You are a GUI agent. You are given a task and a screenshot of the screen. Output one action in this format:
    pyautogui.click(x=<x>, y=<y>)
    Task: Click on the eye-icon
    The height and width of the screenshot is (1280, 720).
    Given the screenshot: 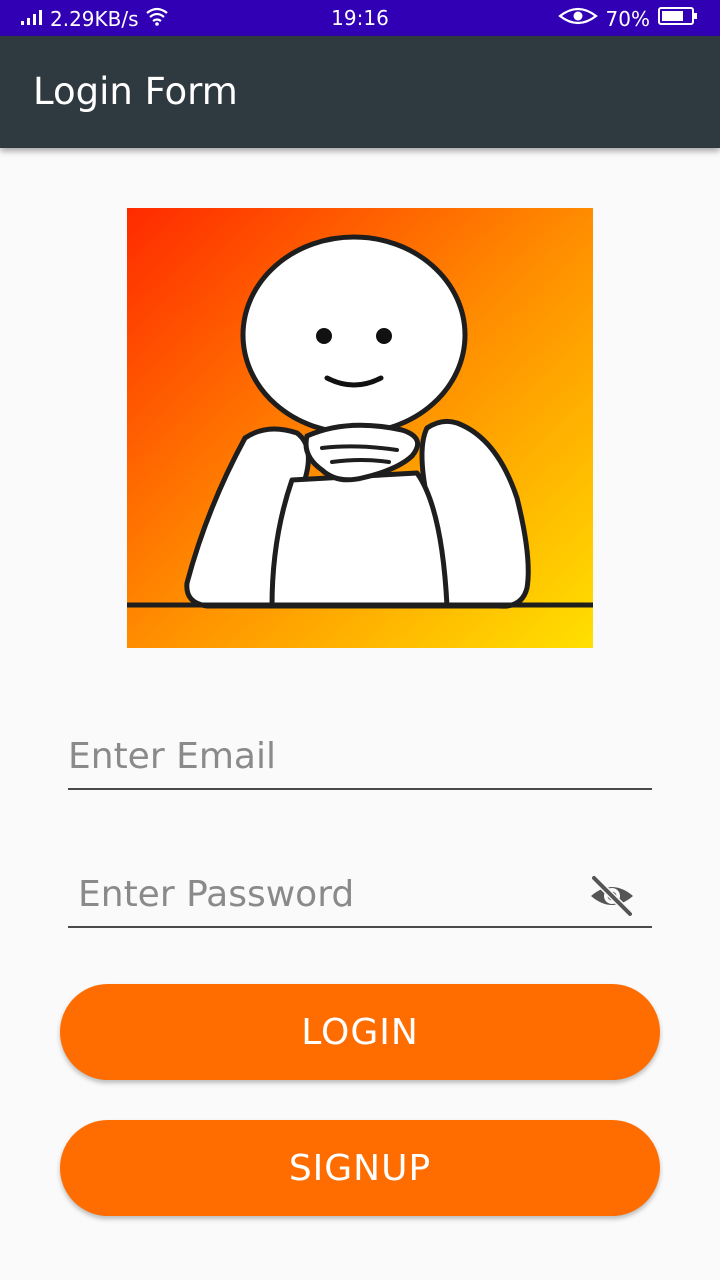 What is the action you would take?
    pyautogui.click(x=577, y=18)
    